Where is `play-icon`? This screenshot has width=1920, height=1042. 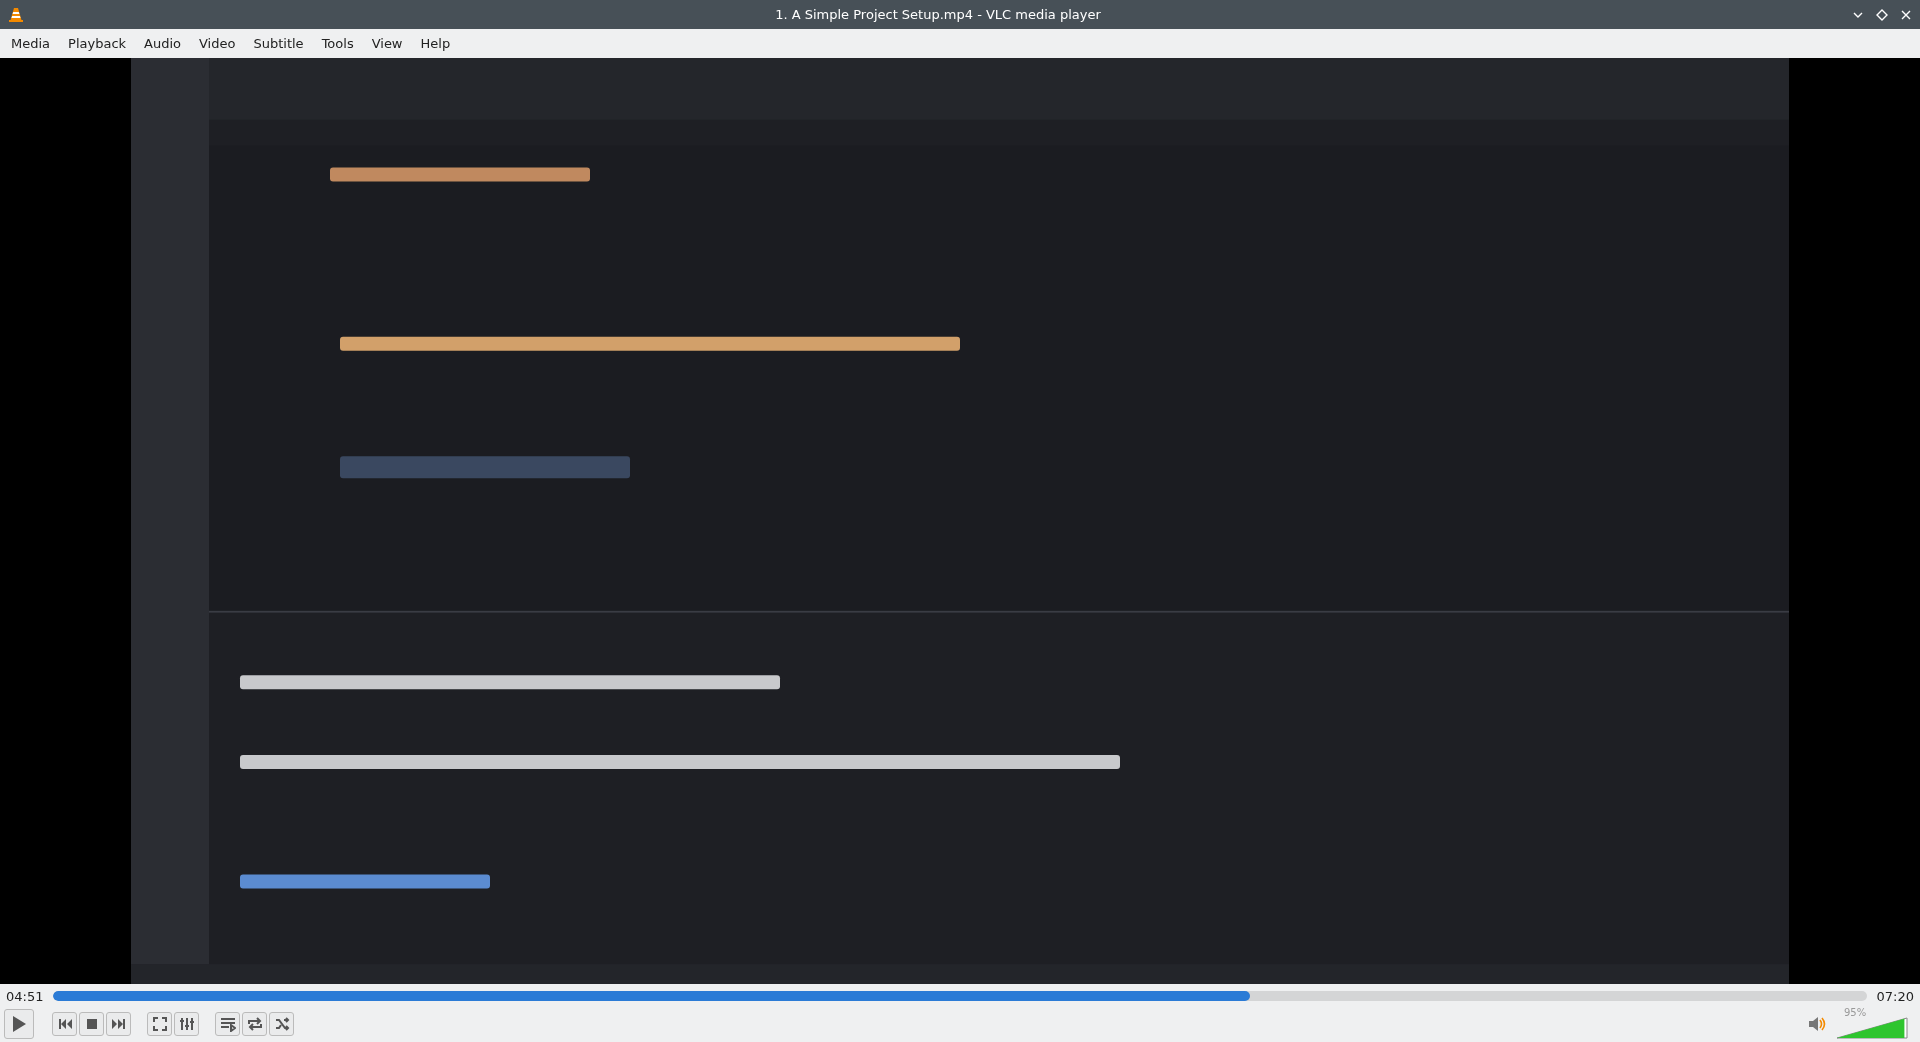
play-icon is located at coordinates (19, 1024).